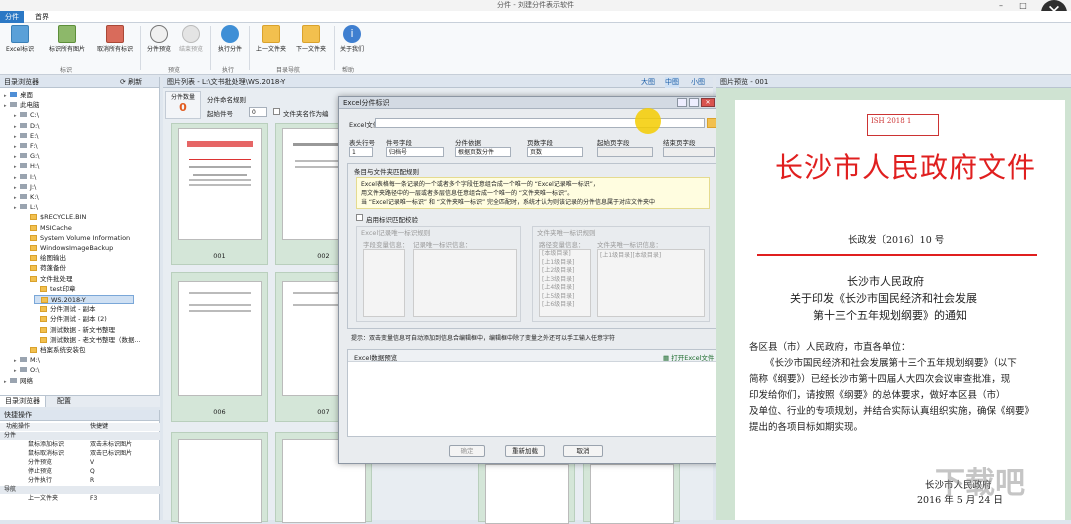  Describe the element at coordinates (566, 288) in the screenshot. I see `path-var-item: [上4级目录]` at that location.